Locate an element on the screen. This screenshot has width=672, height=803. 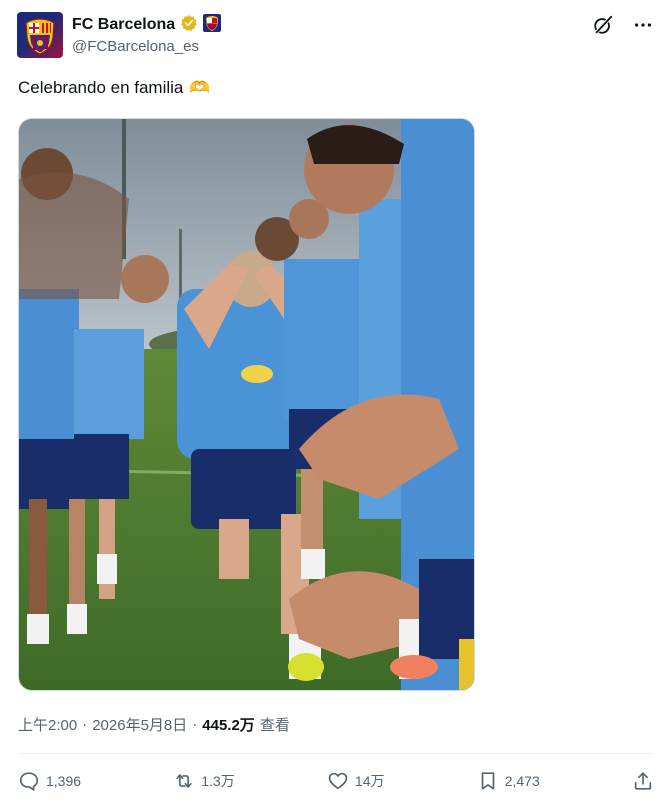
club-flag-badge-icon is located at coordinates (212, 25).